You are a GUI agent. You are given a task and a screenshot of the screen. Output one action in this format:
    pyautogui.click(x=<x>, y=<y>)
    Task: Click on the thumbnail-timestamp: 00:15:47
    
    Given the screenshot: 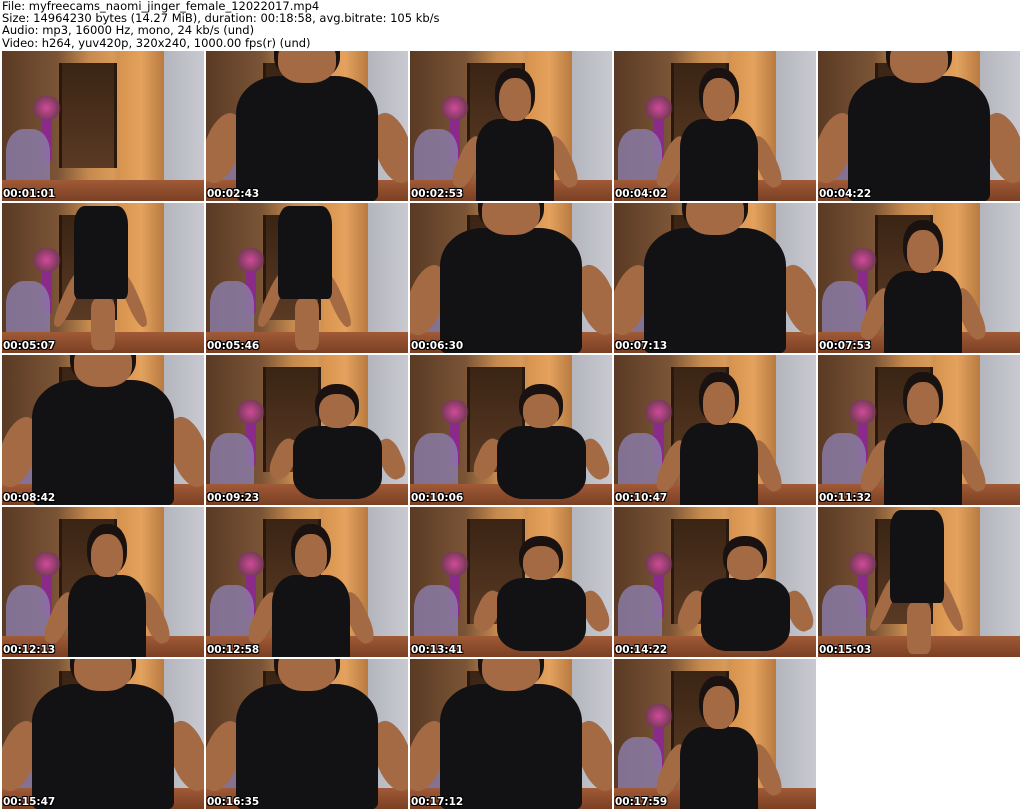 What is the action you would take?
    pyautogui.click(x=29, y=802)
    